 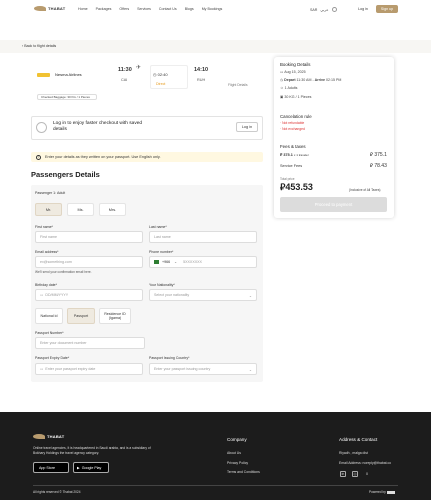 What do you see at coordinates (50, 193) in the screenshot?
I see `passenger-label: Passenger 1: Adult` at bounding box center [50, 193].